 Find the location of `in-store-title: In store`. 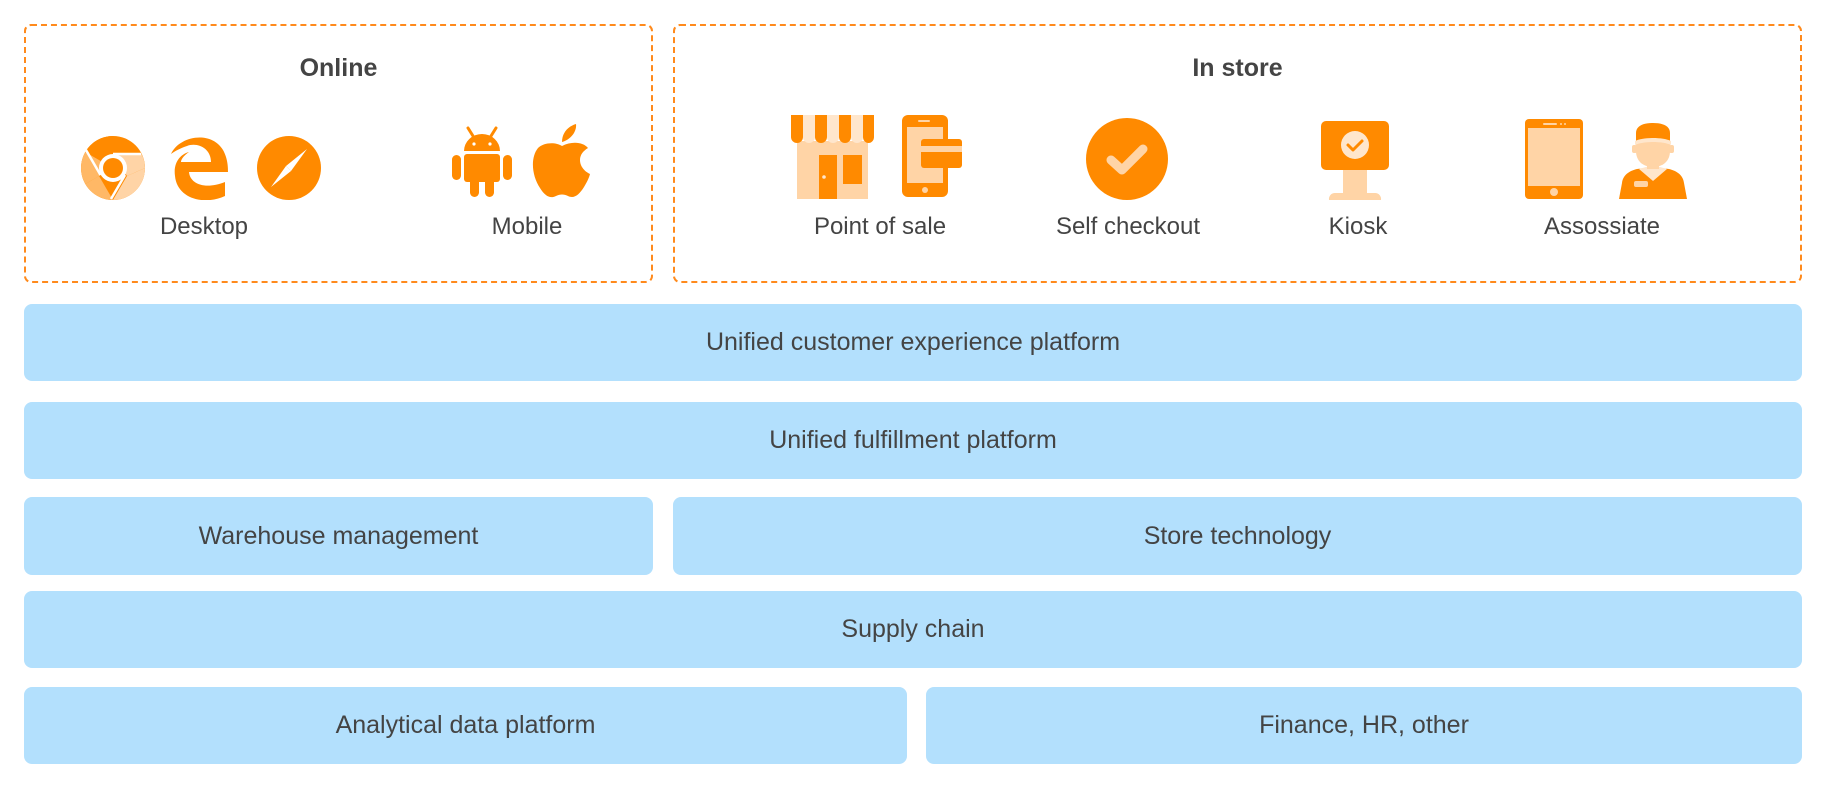

in-store-title: In store is located at coordinates (1237, 68).